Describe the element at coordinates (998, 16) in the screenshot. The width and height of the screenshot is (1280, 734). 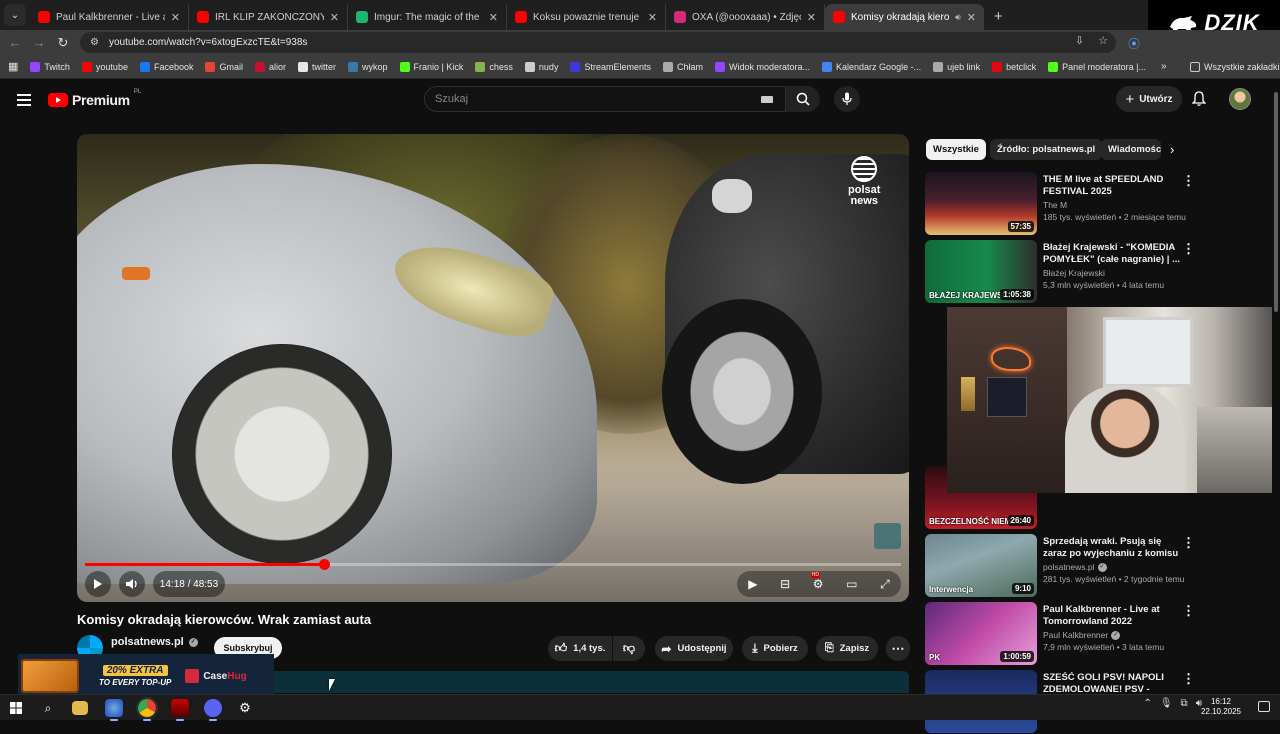
I see `new-tab-button: +` at that location.